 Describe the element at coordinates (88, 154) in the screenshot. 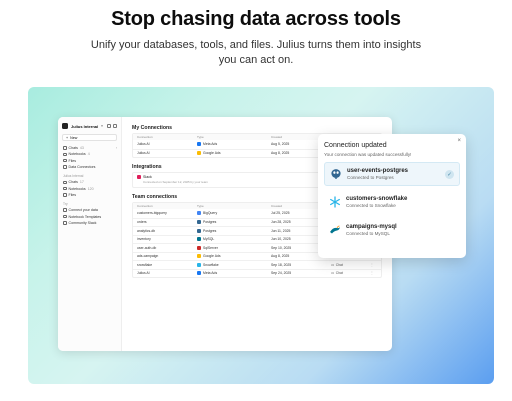

I see `sidebar-item-count: 4` at that location.